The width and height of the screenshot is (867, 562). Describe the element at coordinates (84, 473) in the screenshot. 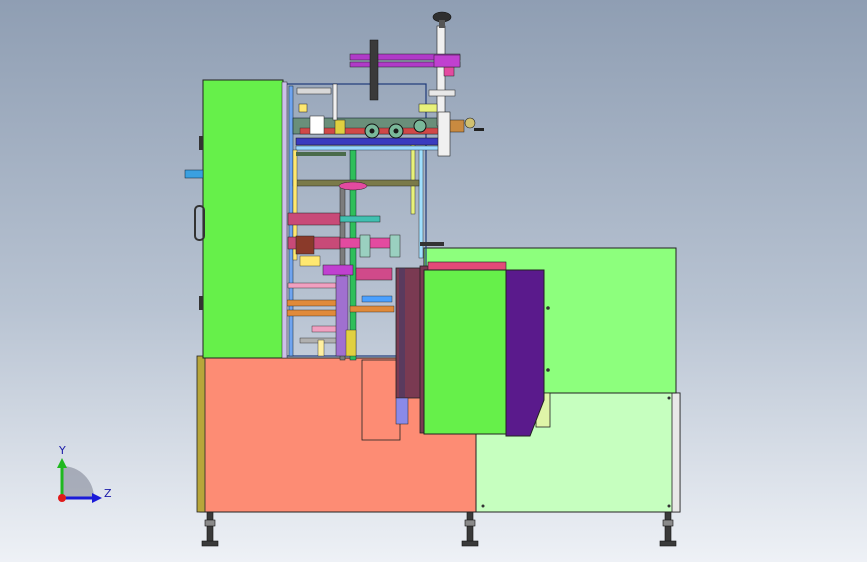

I see `coordinate-triad: Y Z` at that location.